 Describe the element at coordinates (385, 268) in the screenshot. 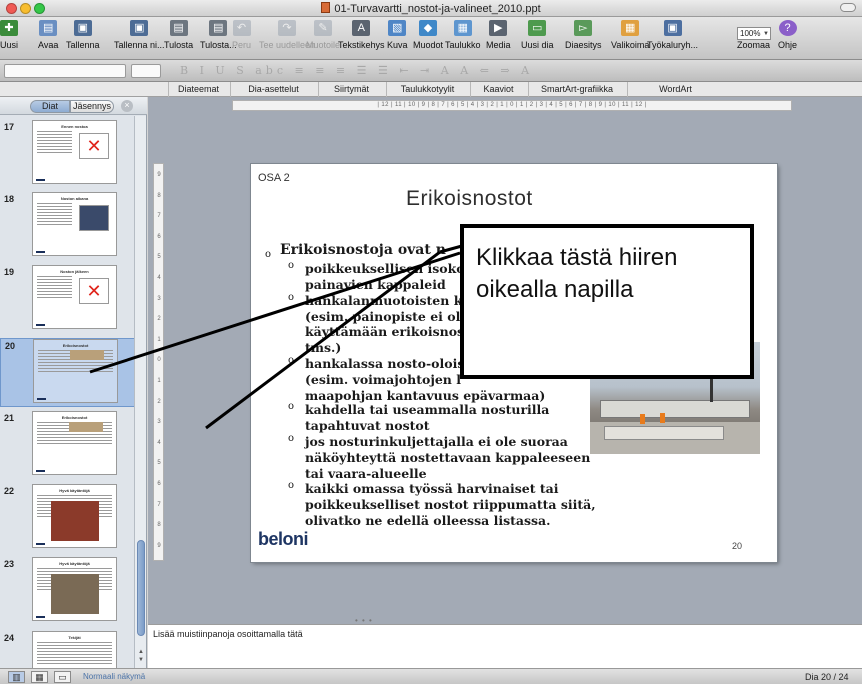

I see `sub-bullet-line: poikkeuksellisen isoko` at that location.